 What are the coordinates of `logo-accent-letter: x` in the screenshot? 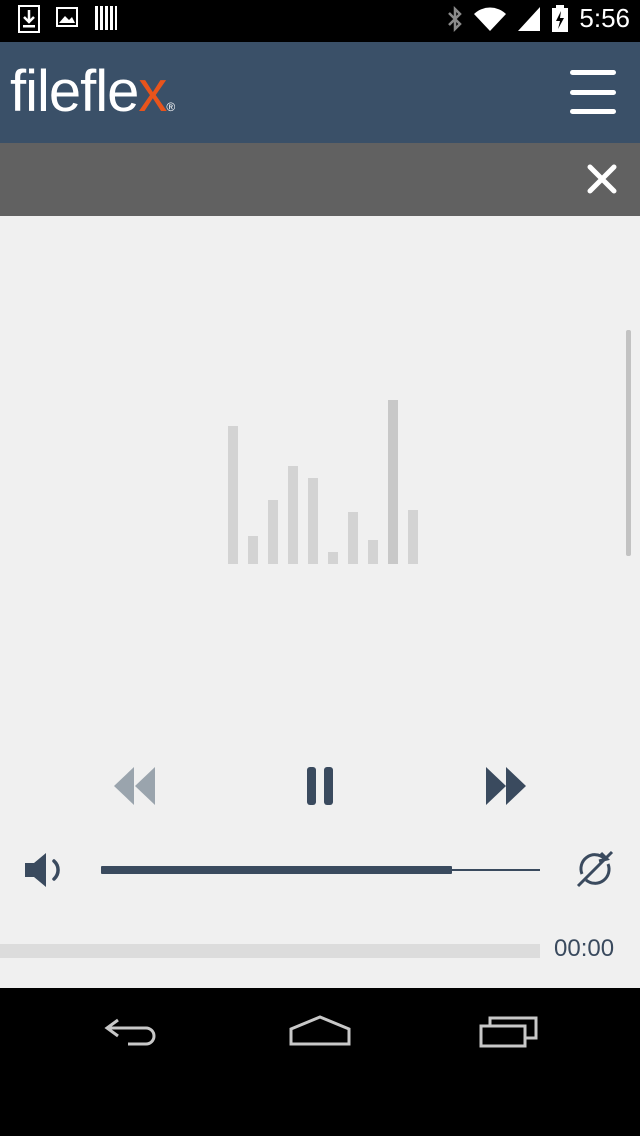 It's located at (152, 91).